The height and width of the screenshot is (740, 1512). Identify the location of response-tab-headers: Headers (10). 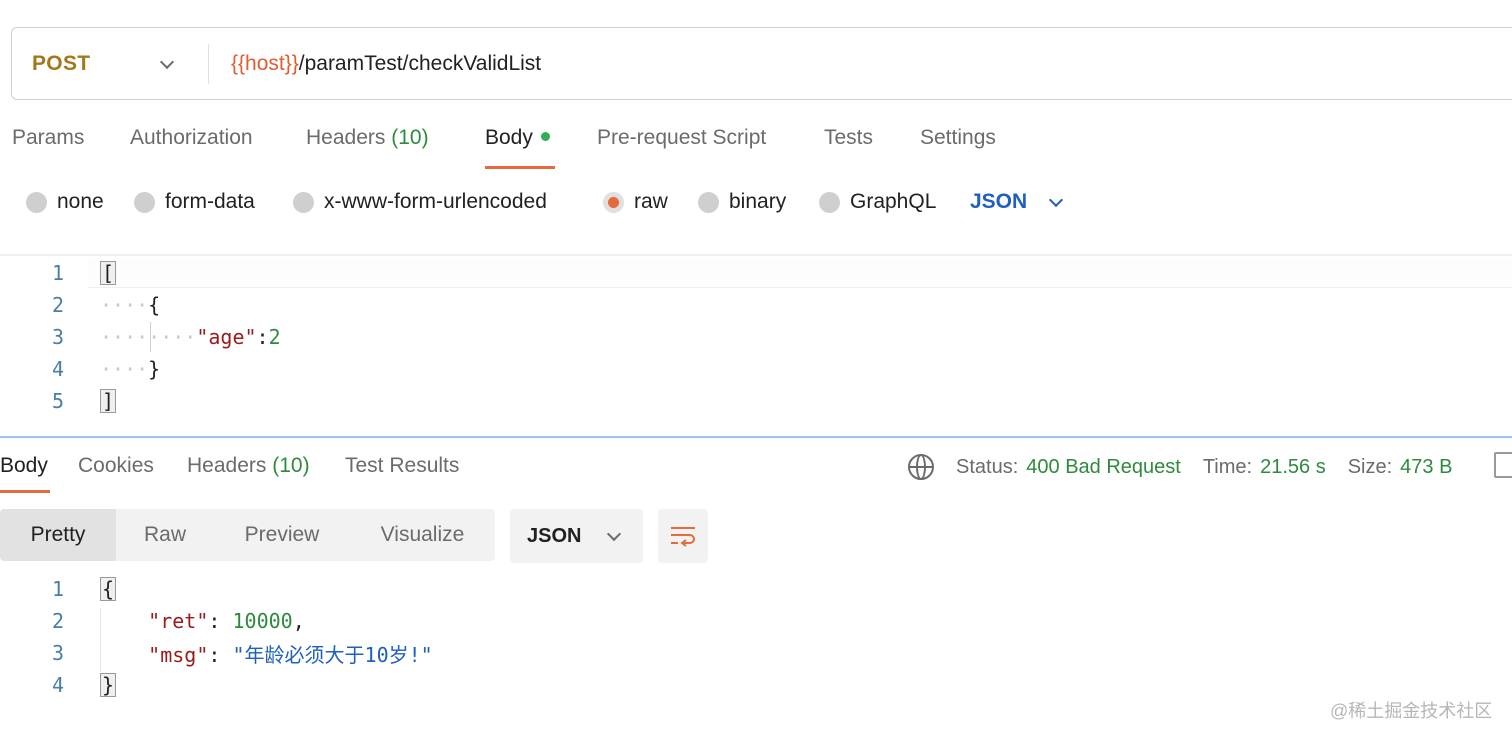
(248, 466).